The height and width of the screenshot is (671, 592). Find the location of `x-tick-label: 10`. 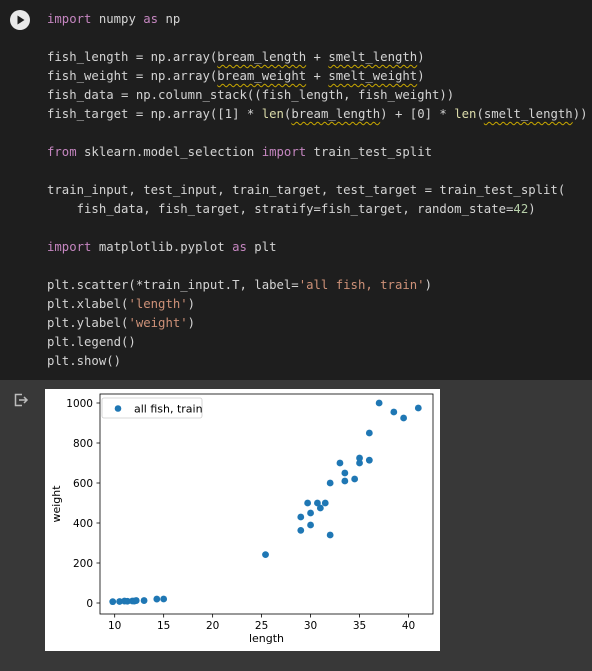

x-tick-label: 10 is located at coordinates (114, 626).